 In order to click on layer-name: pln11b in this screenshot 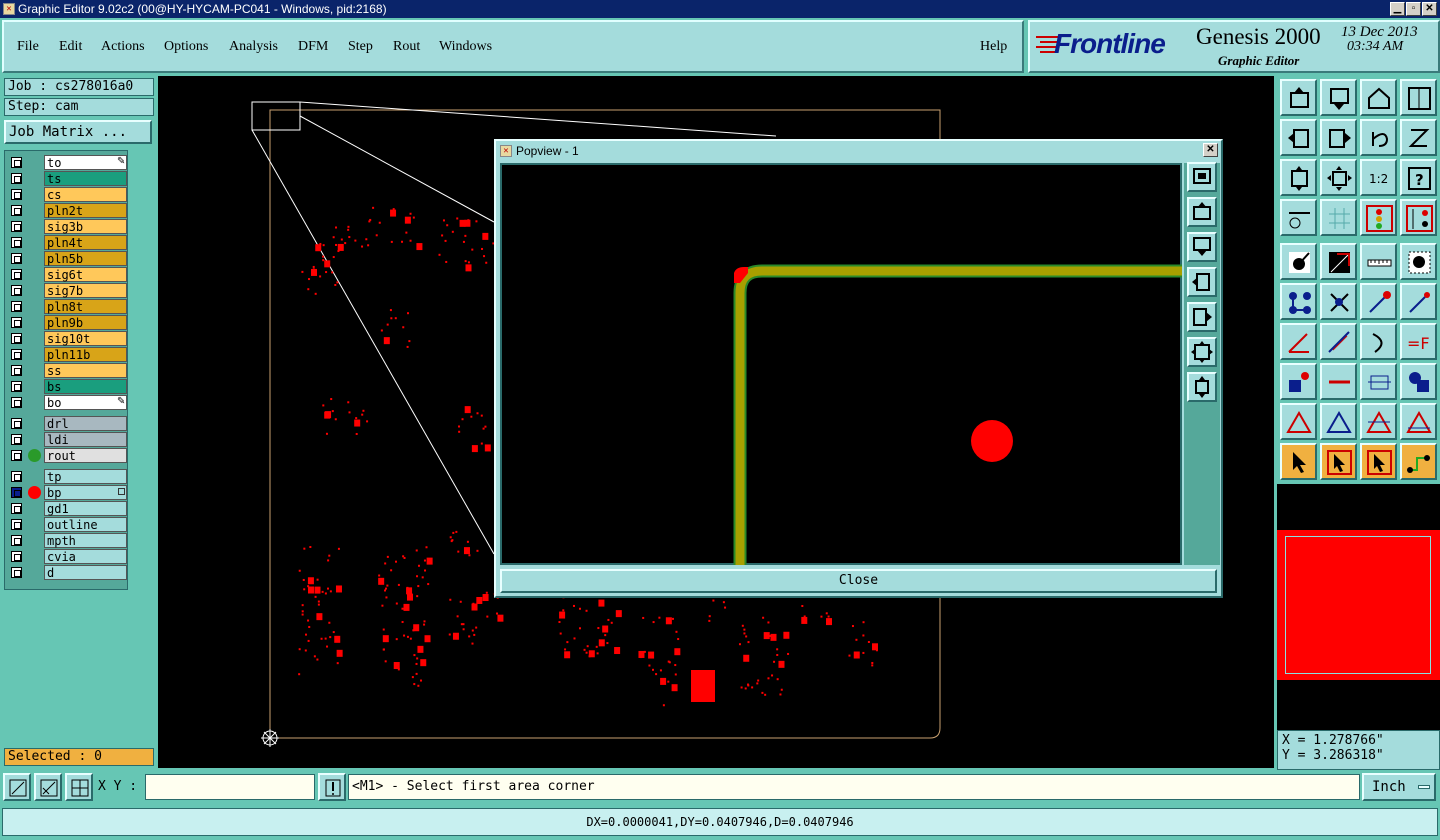, I will do `click(85, 354)`.